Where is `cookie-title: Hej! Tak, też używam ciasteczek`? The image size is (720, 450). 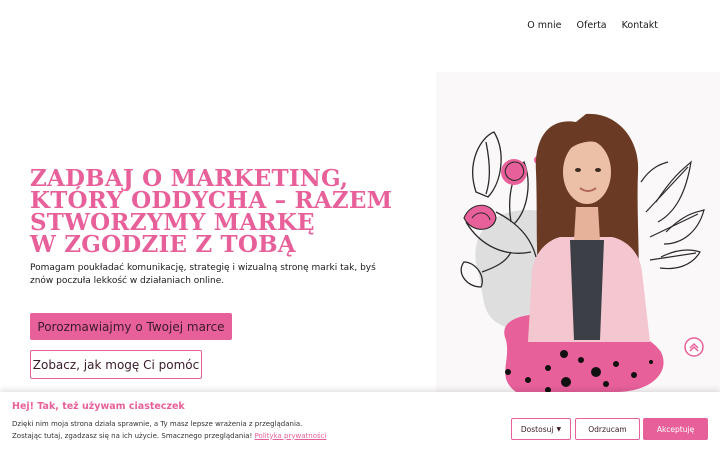
cookie-title: Hej! Tak, też używam ciasteczek is located at coordinates (98, 406).